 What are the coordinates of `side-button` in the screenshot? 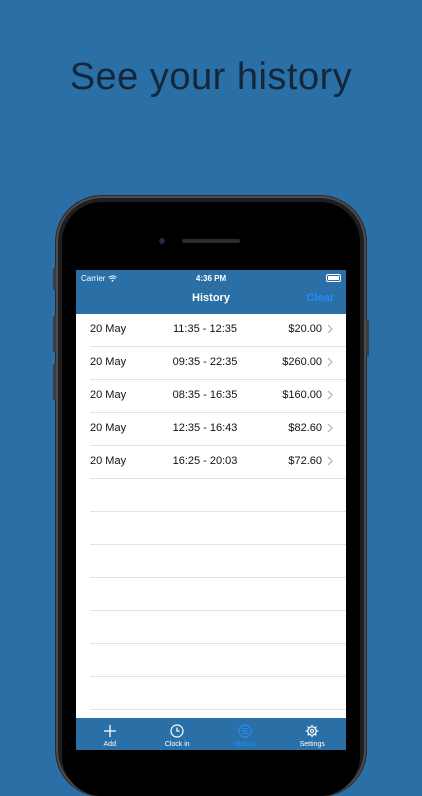 It's located at (54, 279).